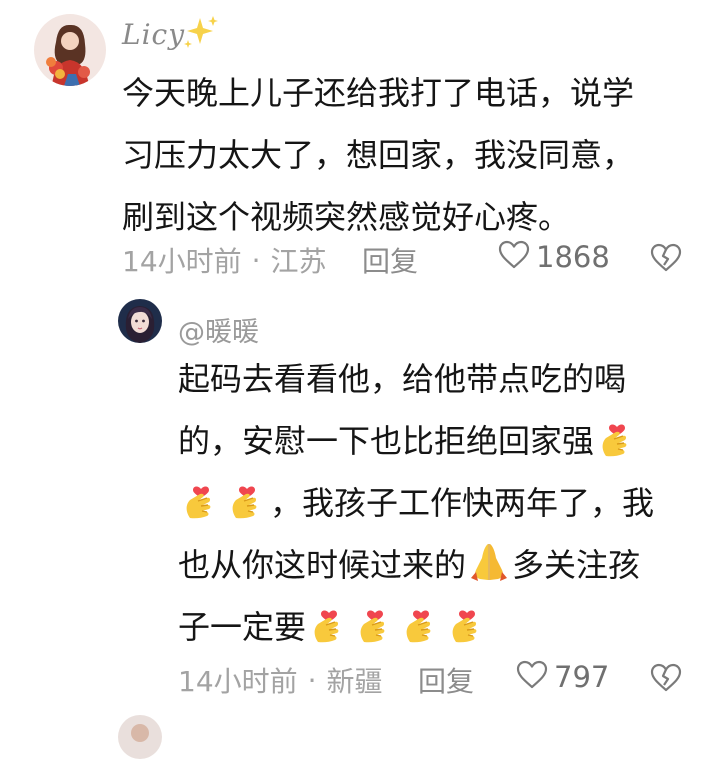 This screenshot has height=759, width=720. I want to click on comment-line-text: 子一定要, so click(242, 627).